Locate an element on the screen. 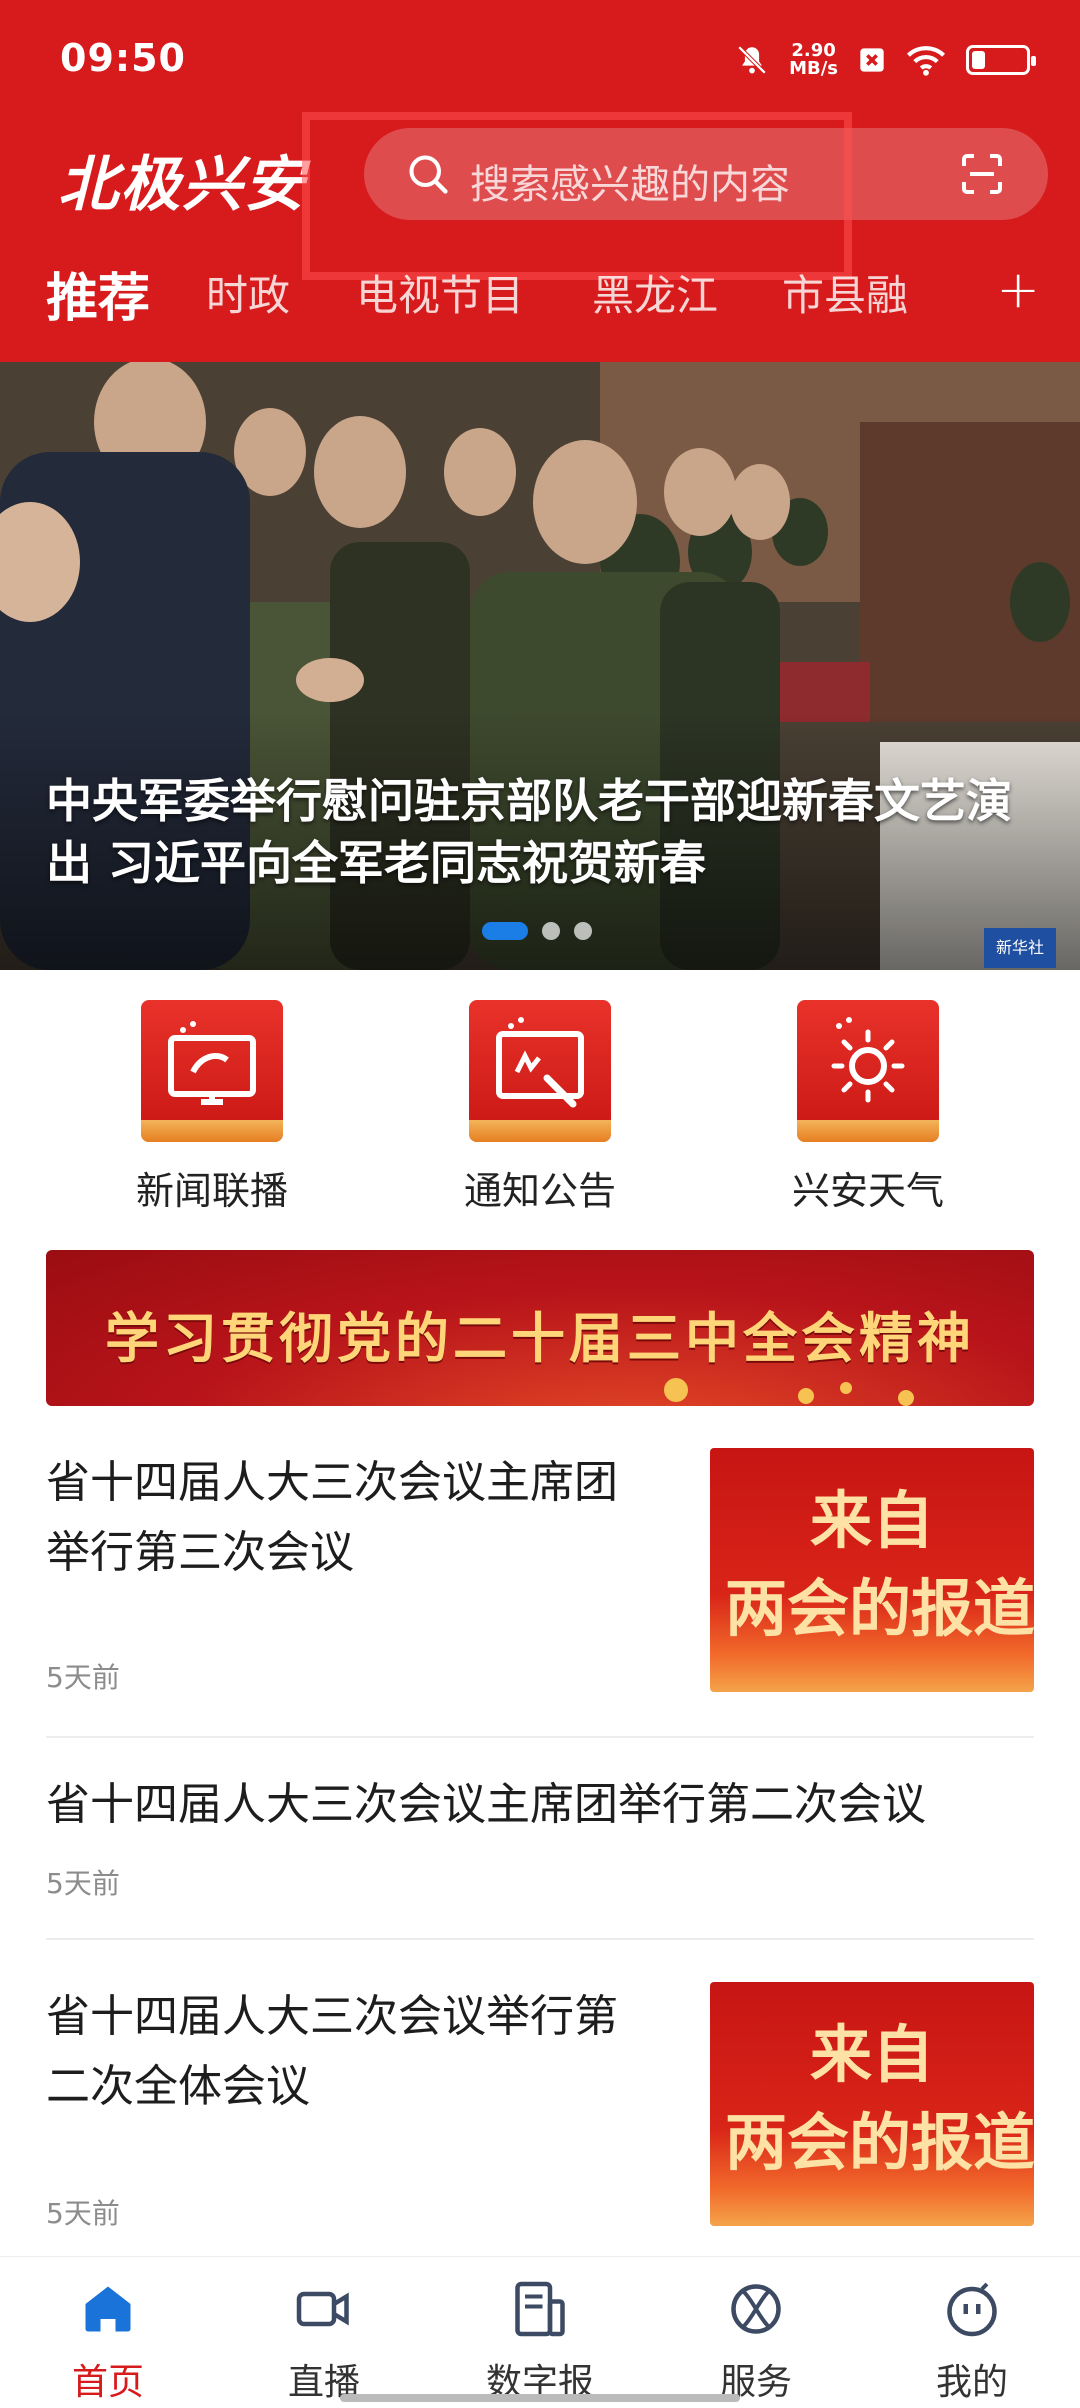 This screenshot has width=1080, height=2408. bottom-navigation: 首页 直播 数字报 服务 我的 is located at coordinates (540, 2332).